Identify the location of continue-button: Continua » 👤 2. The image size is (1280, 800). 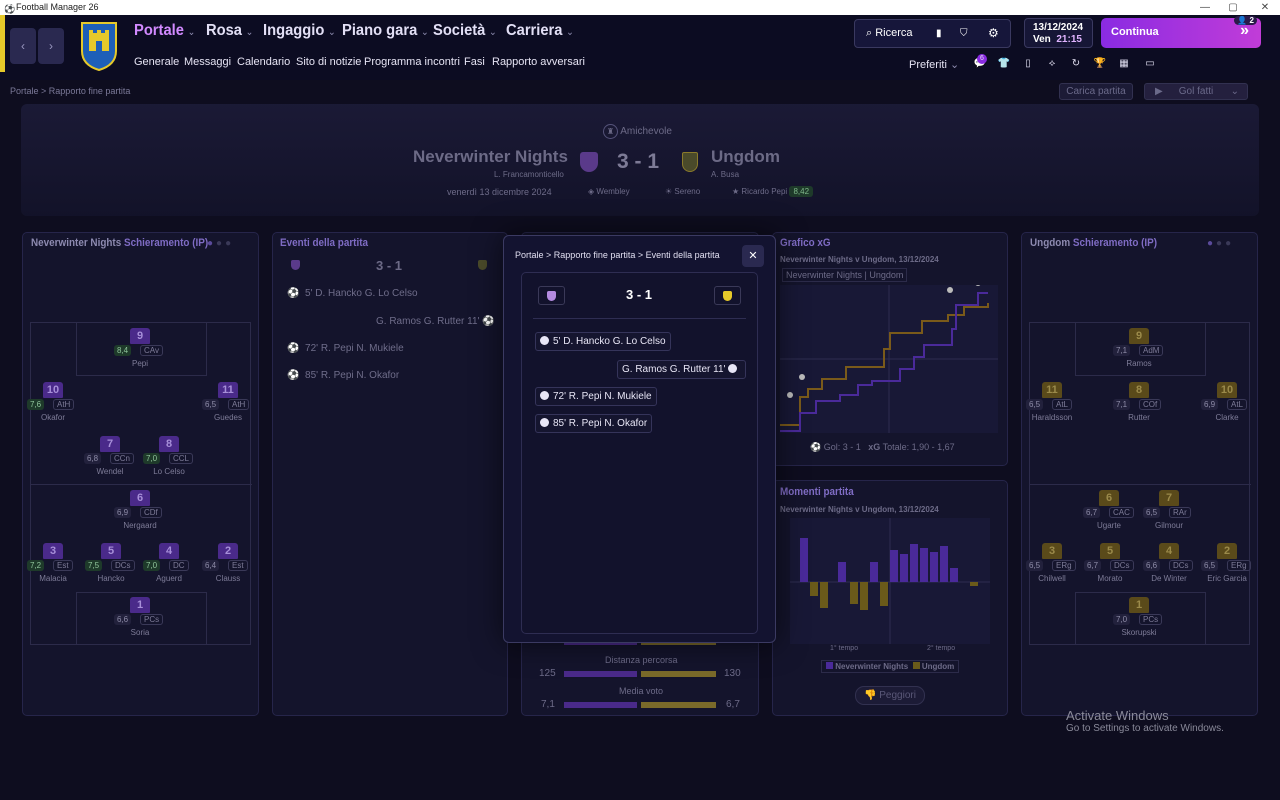
(1181, 32).